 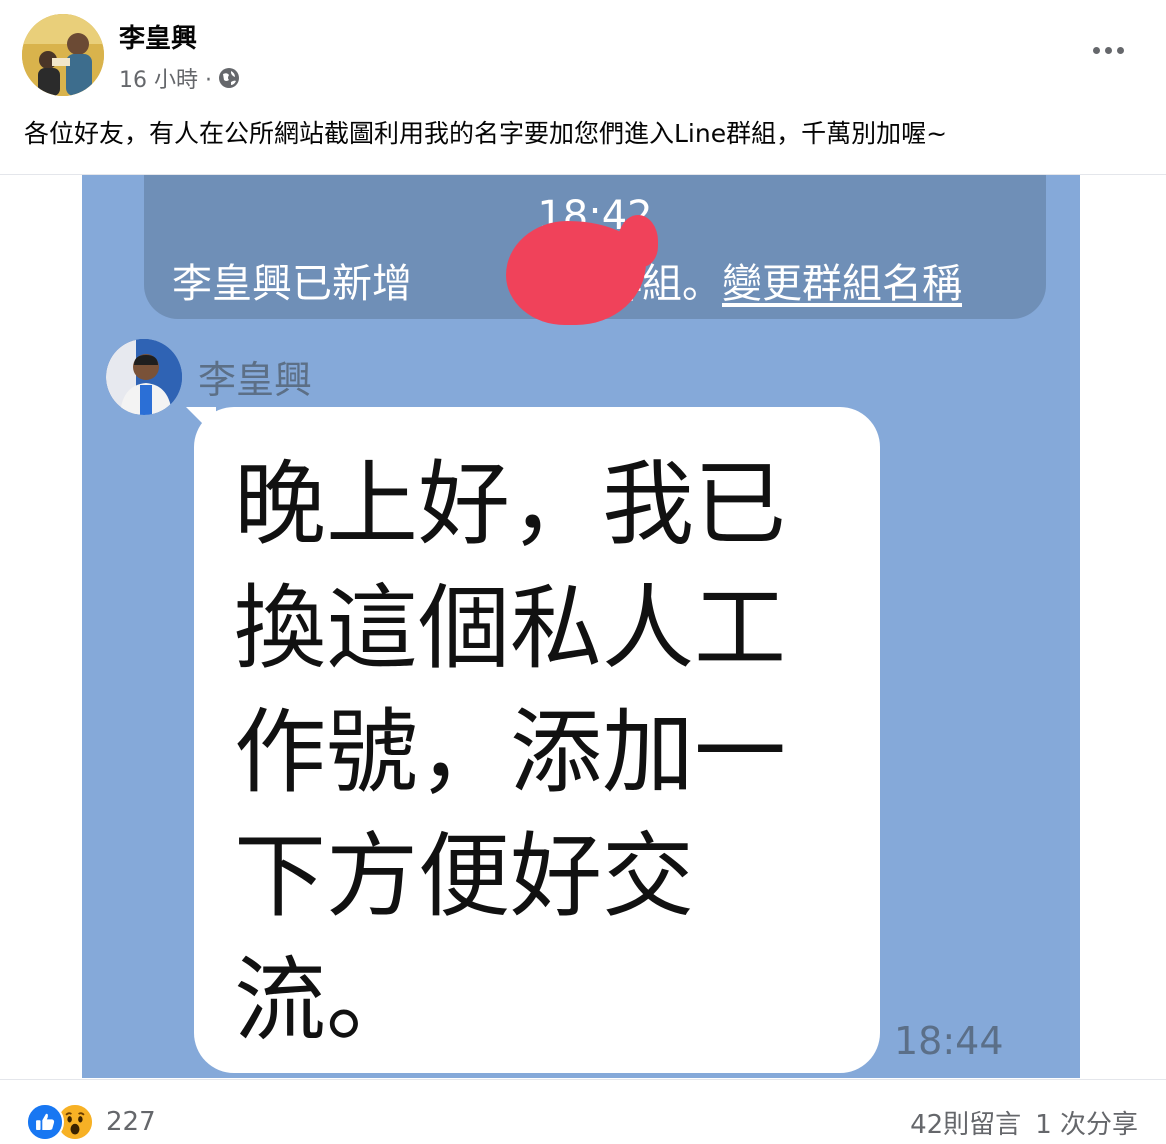 What do you see at coordinates (638, 241) in the screenshot?
I see `redaction-mark-tip` at bounding box center [638, 241].